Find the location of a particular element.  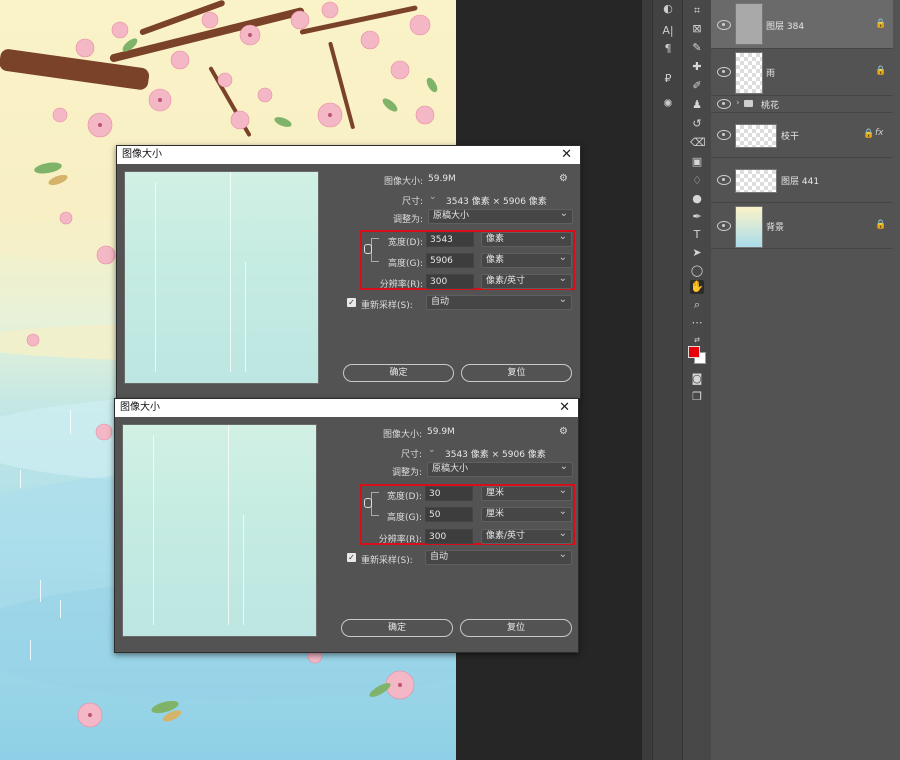

plugin-icon: ₽ is located at coordinates (668, 79).